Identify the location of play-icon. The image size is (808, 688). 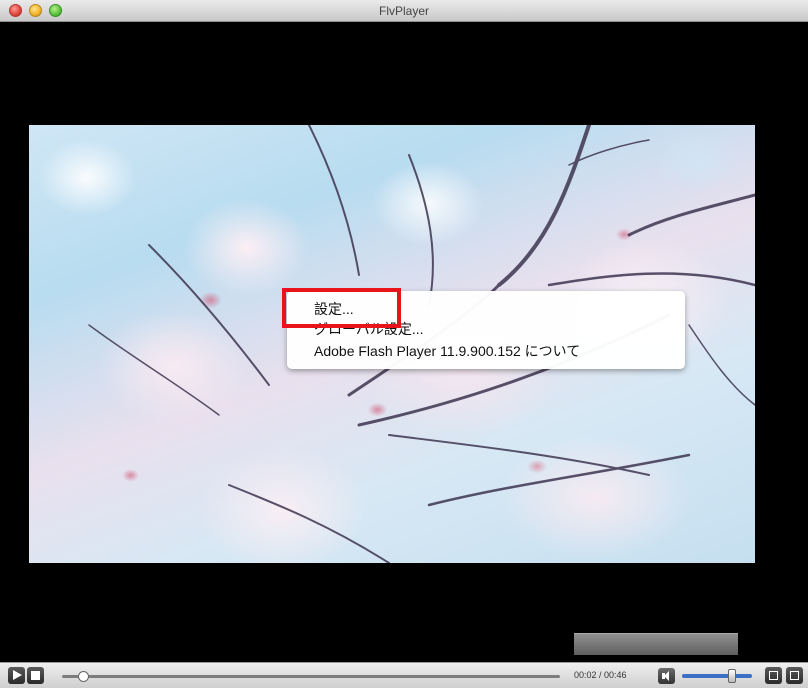
(16, 675).